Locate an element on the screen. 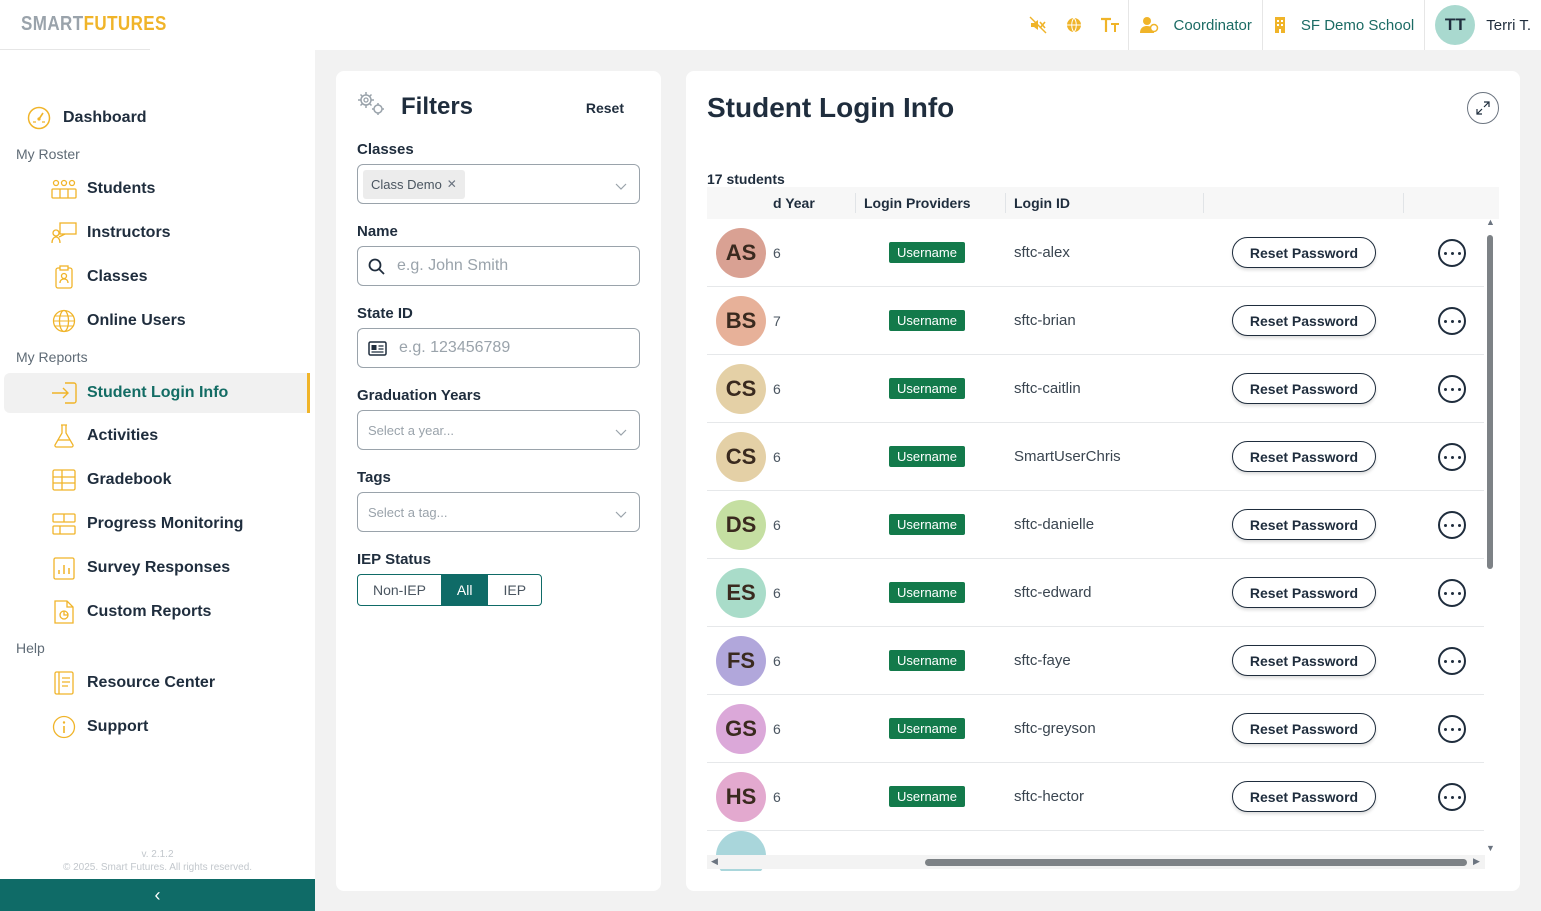 This screenshot has width=1541, height=911. sidebar-item-dashboard: Dashboard is located at coordinates (87, 118).